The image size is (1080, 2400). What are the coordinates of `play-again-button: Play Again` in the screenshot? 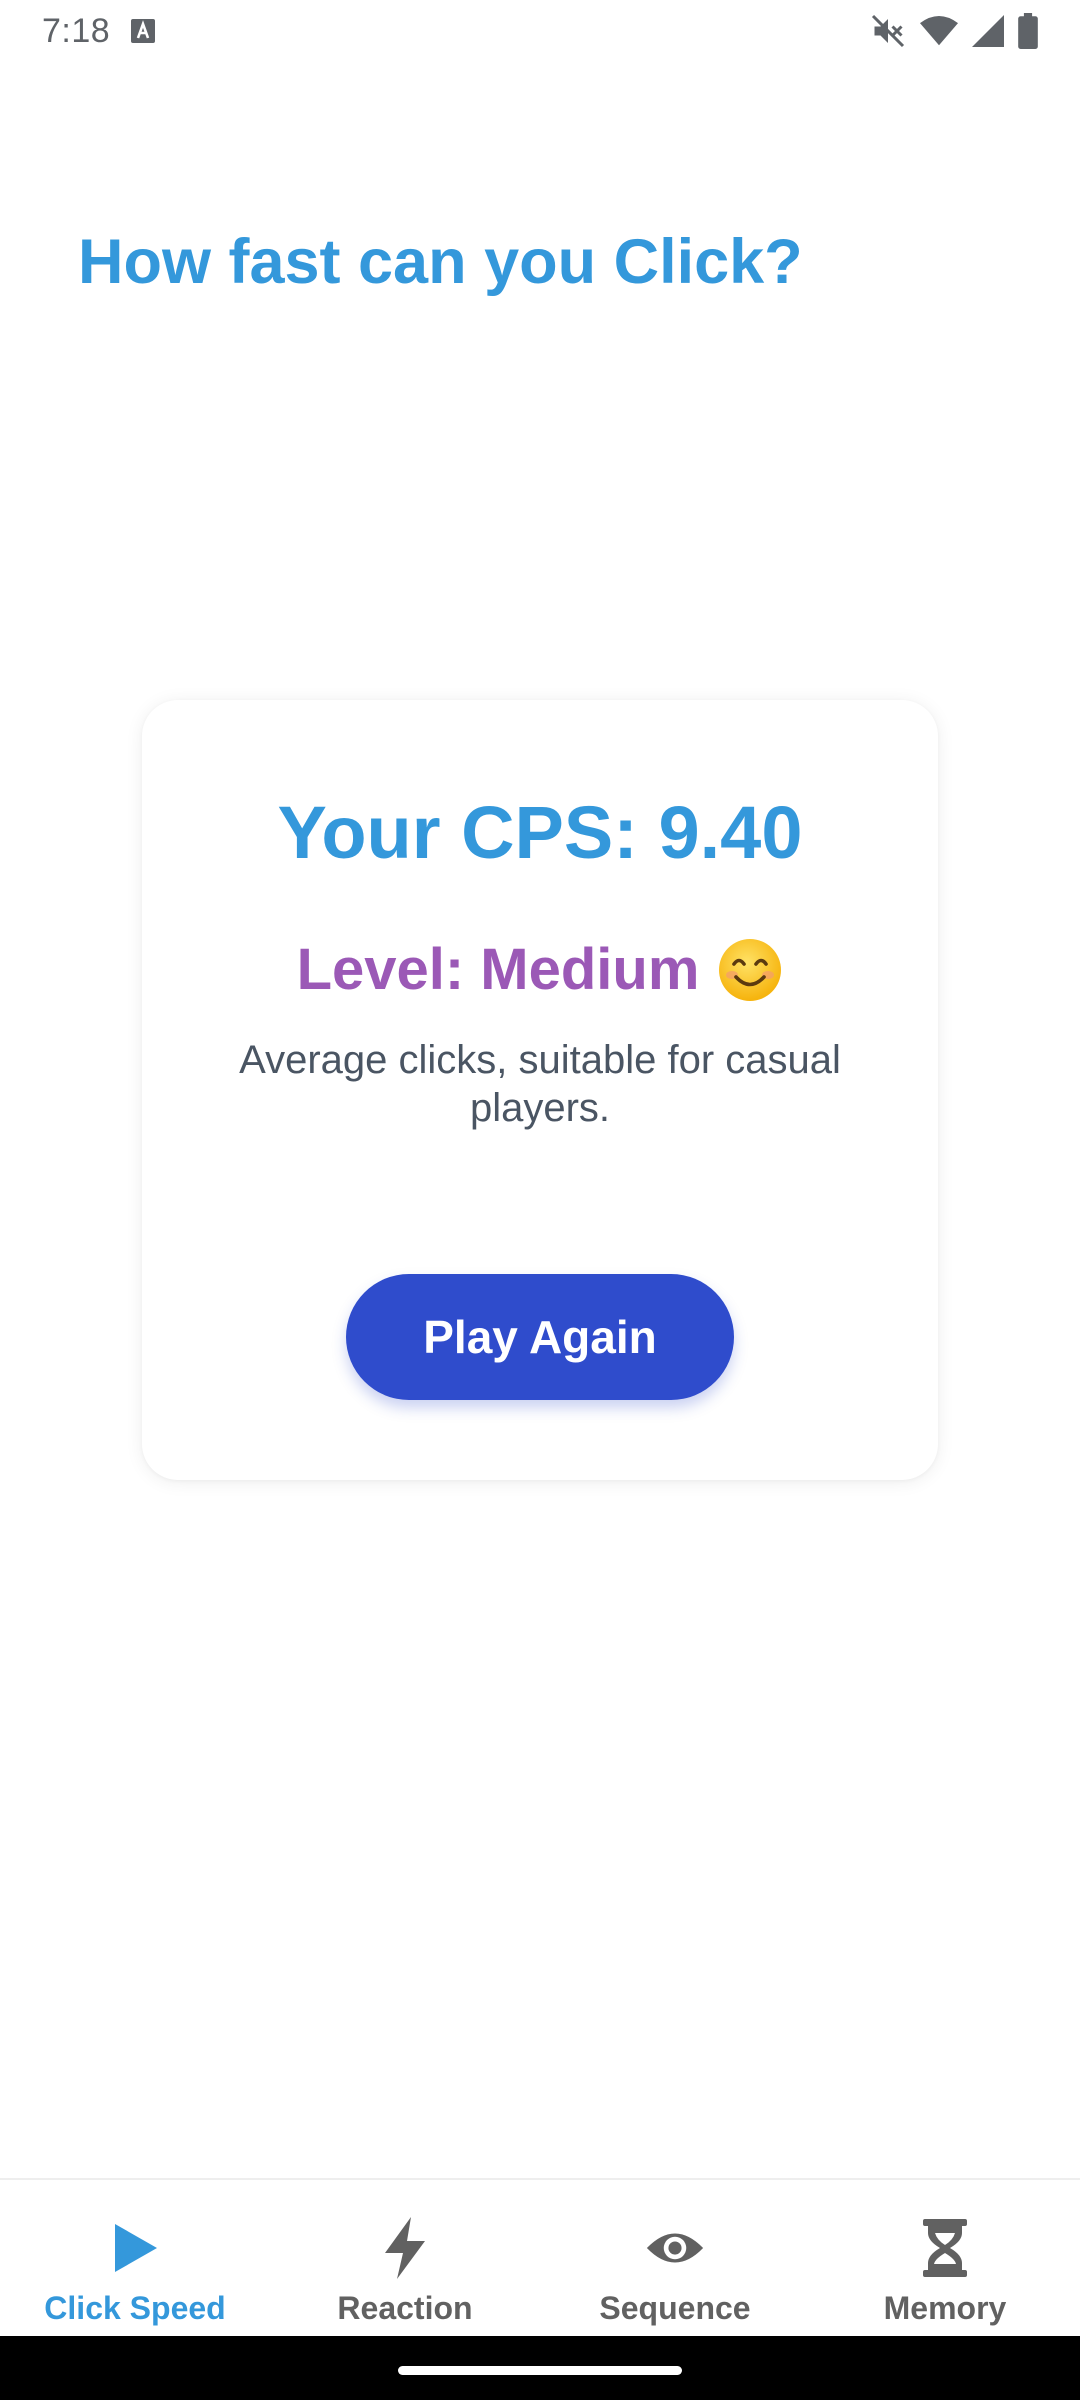 It's located at (540, 1337).